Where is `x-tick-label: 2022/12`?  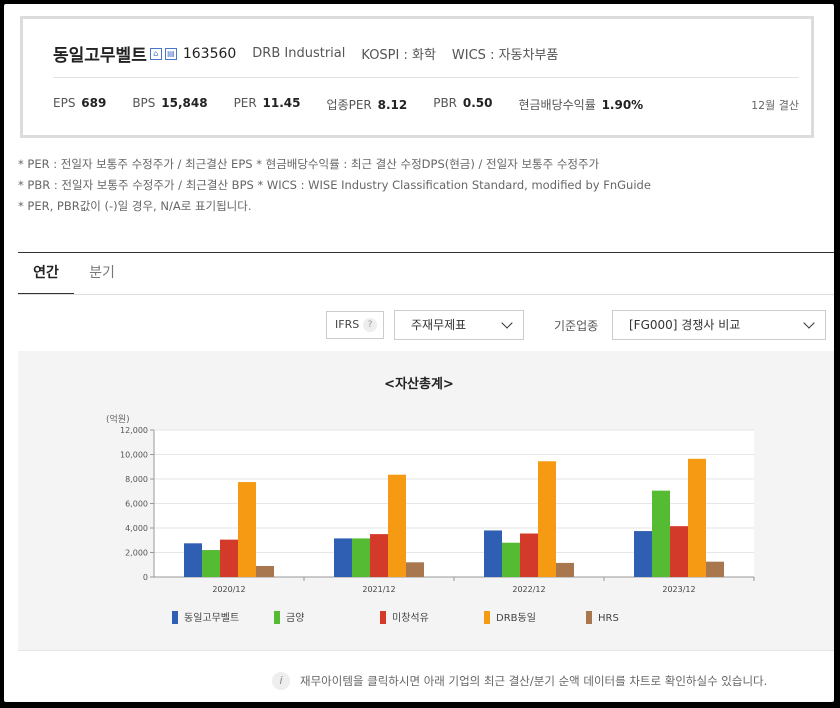 x-tick-label: 2022/12 is located at coordinates (528, 589).